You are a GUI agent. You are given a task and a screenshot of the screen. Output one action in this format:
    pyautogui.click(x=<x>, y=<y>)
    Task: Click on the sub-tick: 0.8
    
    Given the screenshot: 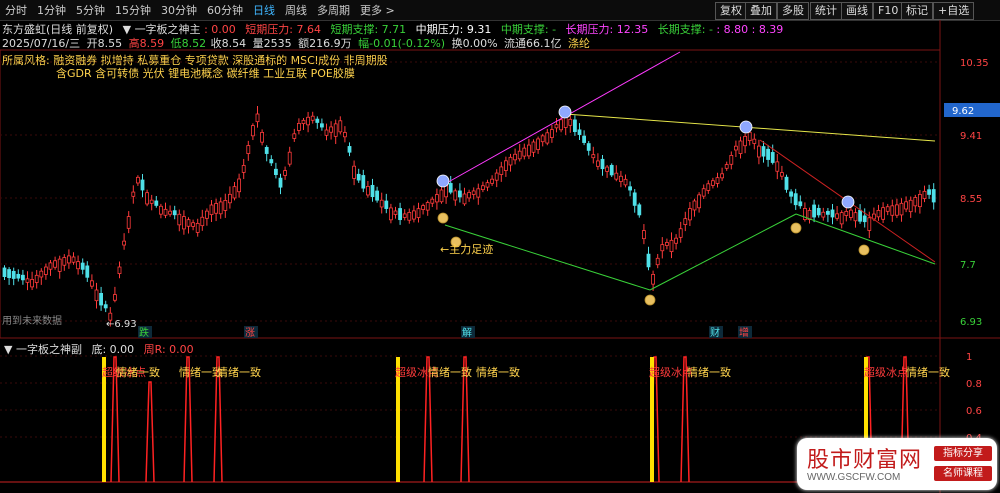 What is the action you would take?
    pyautogui.click(x=974, y=384)
    